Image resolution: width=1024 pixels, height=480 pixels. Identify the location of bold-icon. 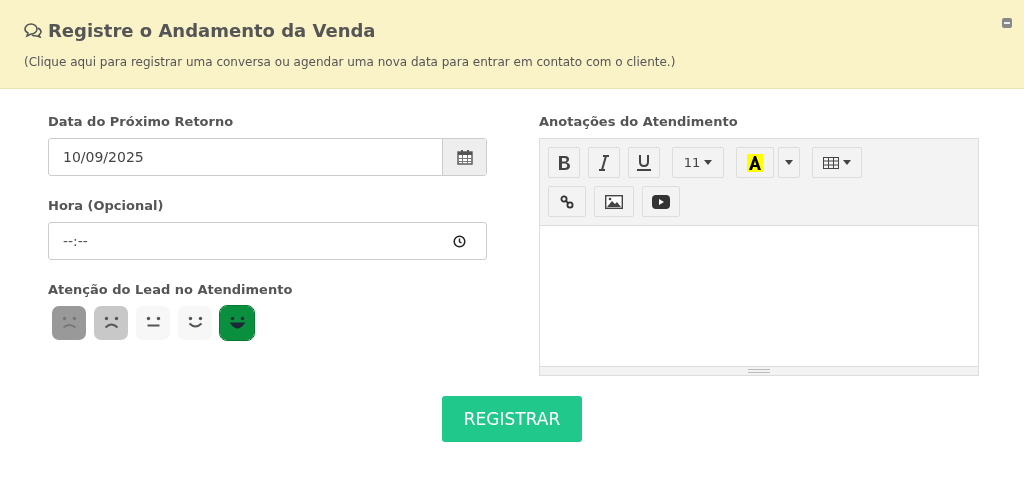
(564, 162).